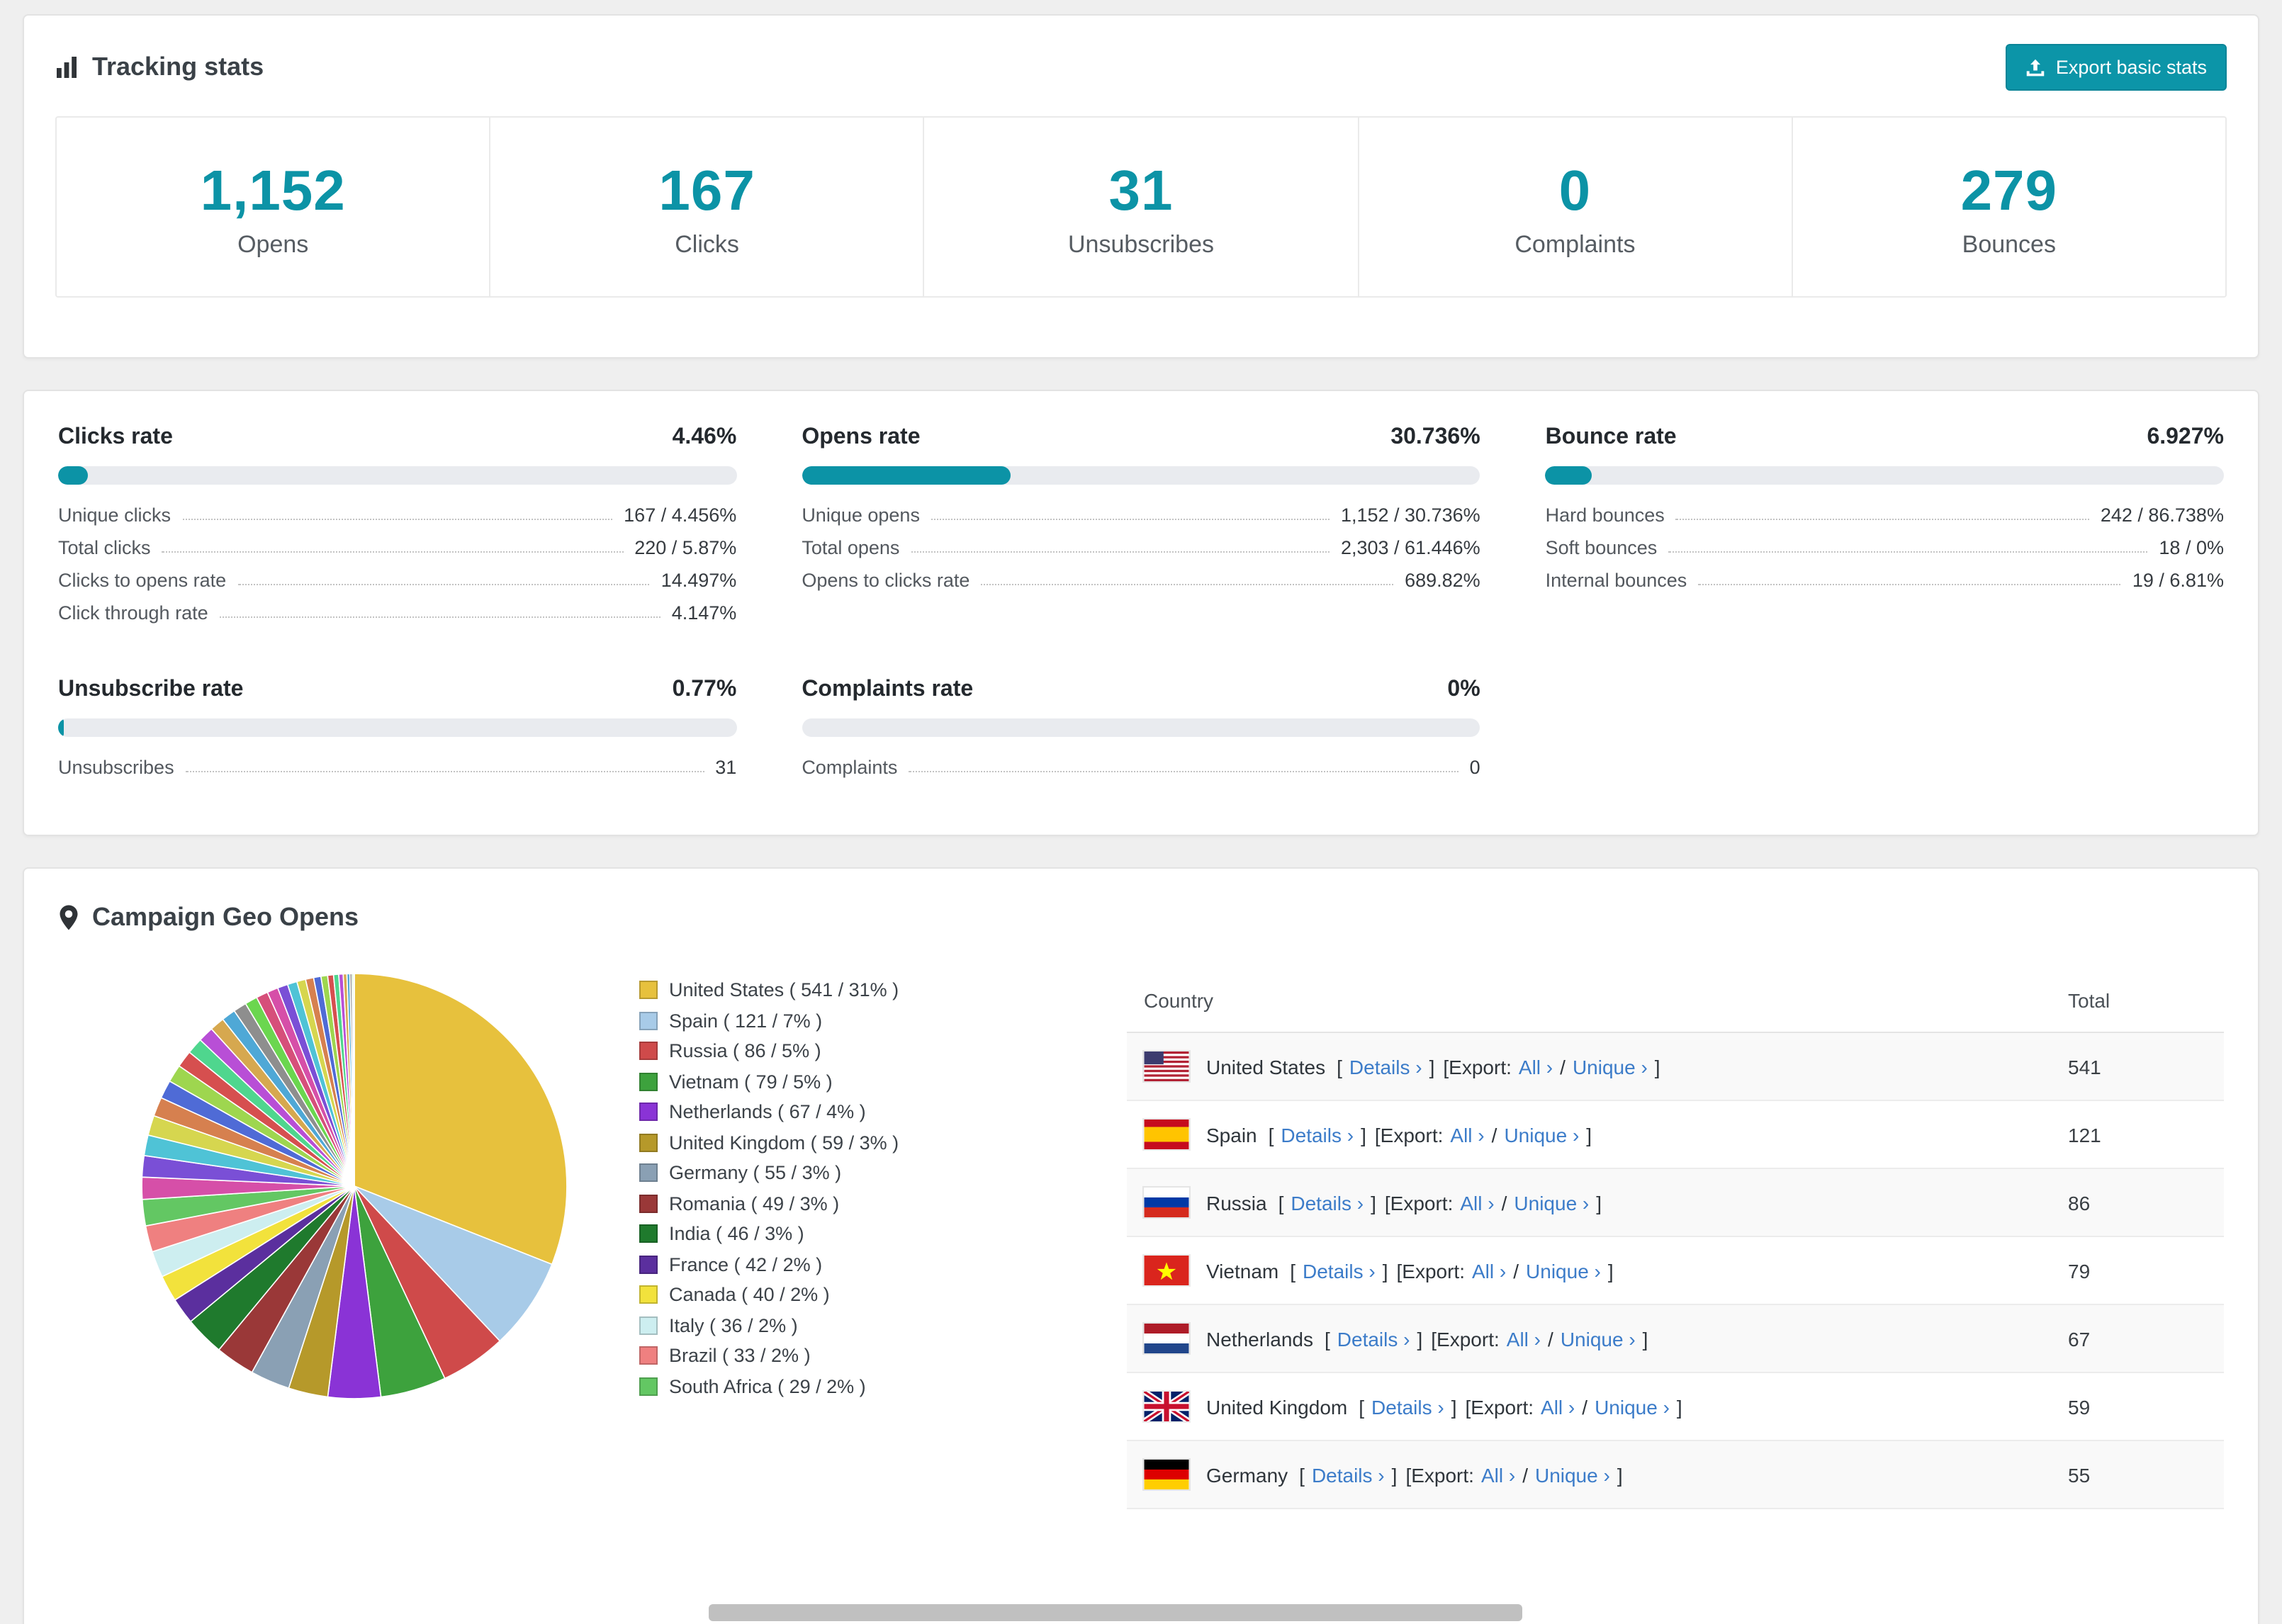  What do you see at coordinates (817, 1387) in the screenshot?
I see `legend-item: South Africa ( 29 / 2% )` at bounding box center [817, 1387].